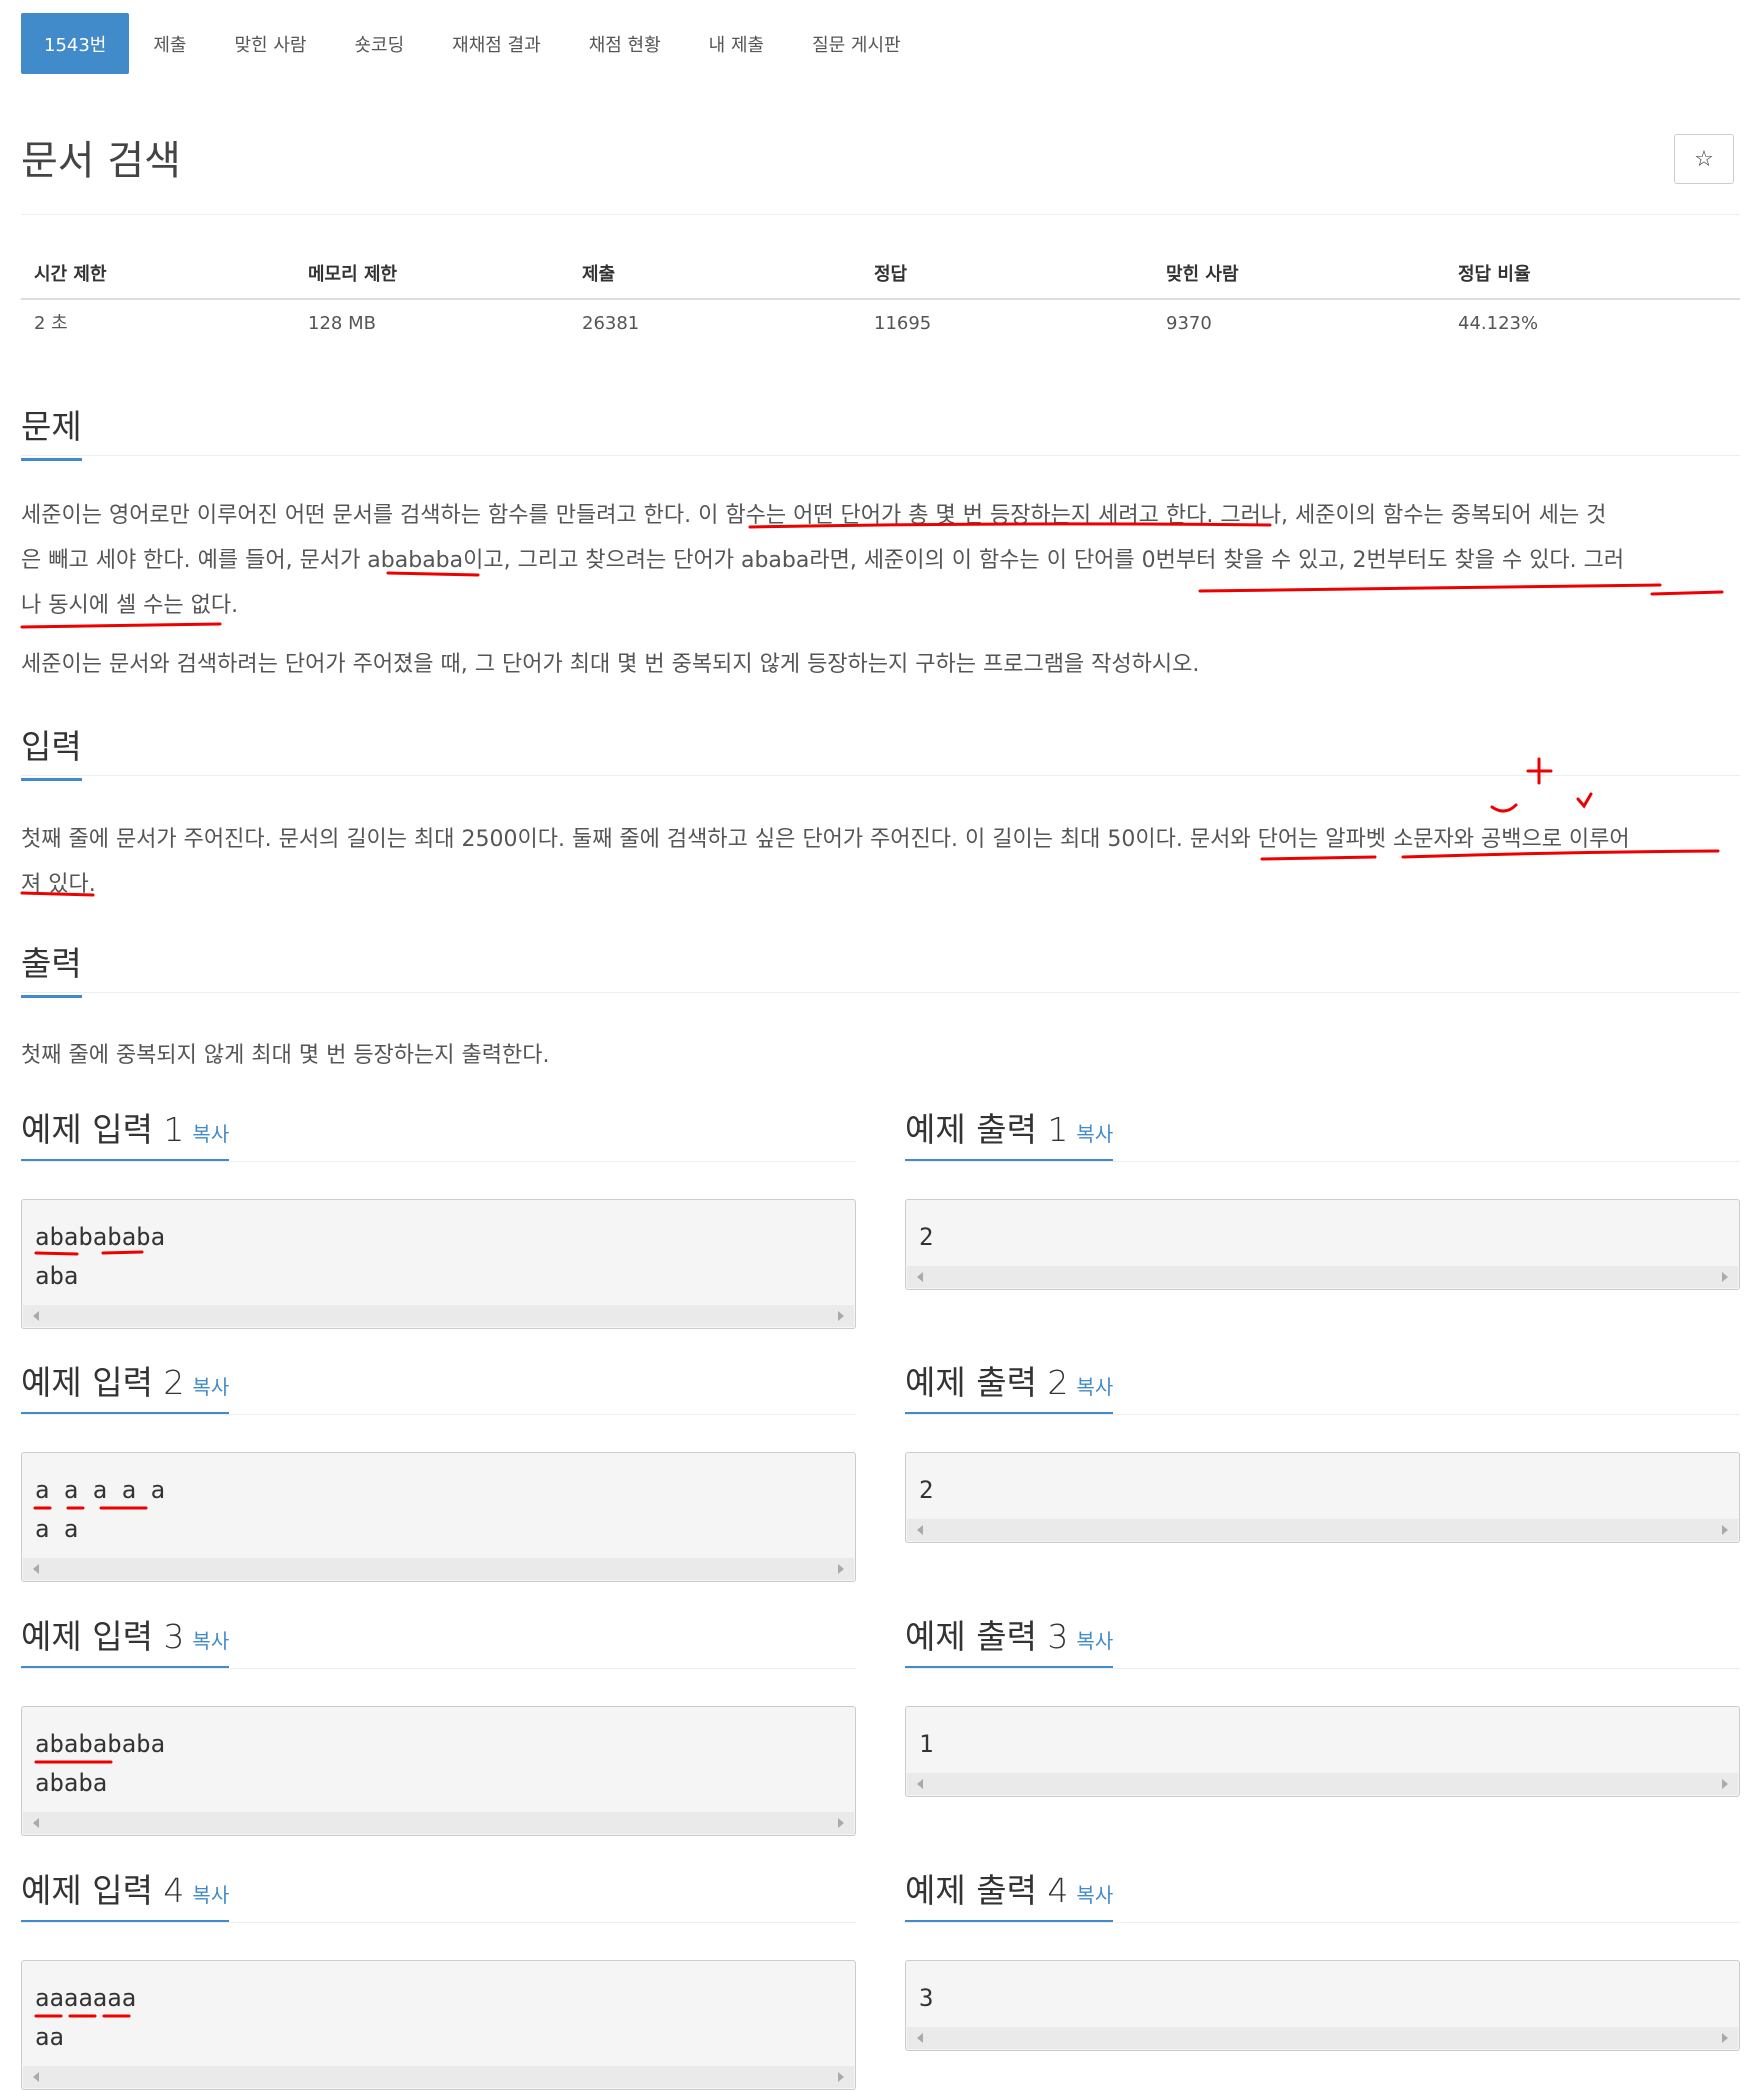 This screenshot has width=1761, height=2090. I want to click on sample-title-text: 예제 출력 3, so click(987, 1636).